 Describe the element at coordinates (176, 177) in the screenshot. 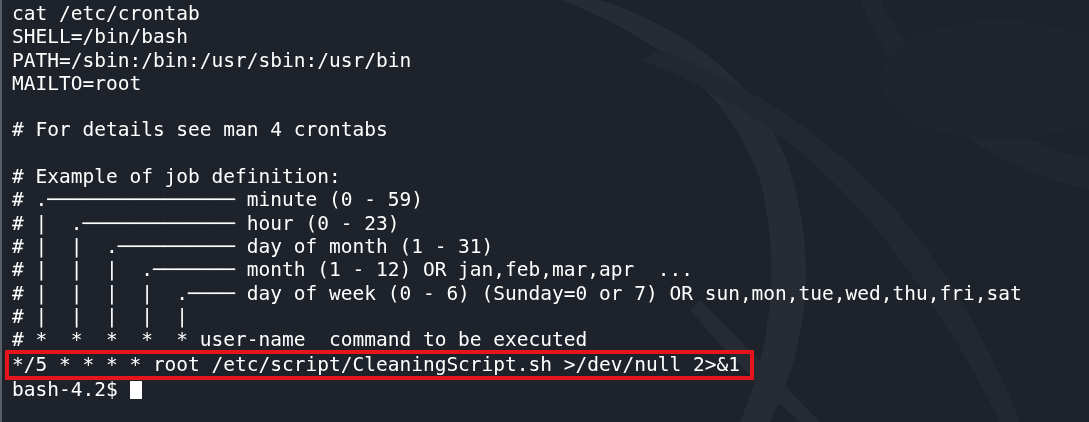

I see `terminal-line: # Example of job definition:` at that location.